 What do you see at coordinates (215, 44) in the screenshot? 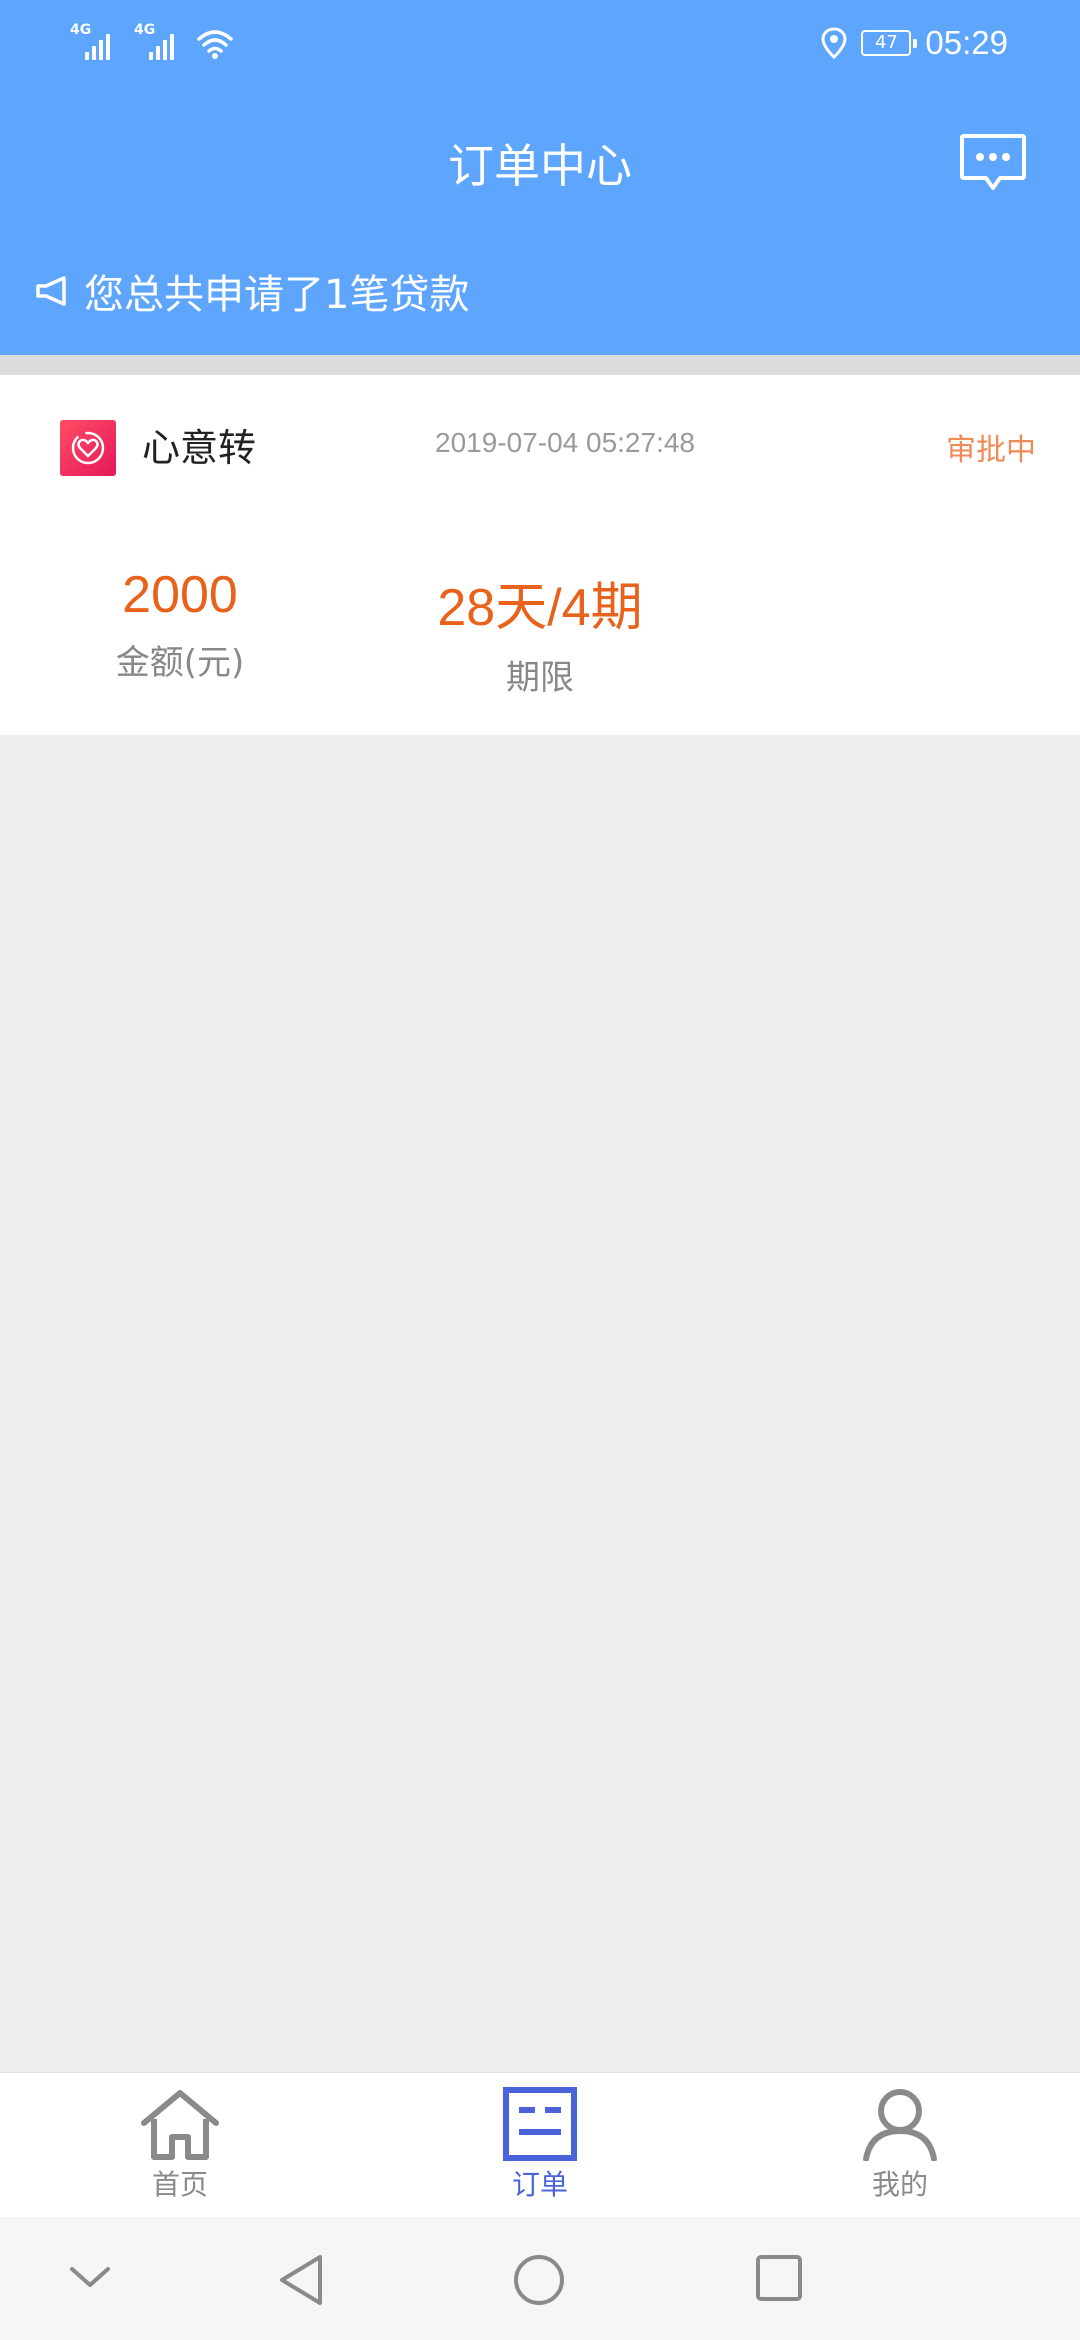
I see `wifi-icon` at bounding box center [215, 44].